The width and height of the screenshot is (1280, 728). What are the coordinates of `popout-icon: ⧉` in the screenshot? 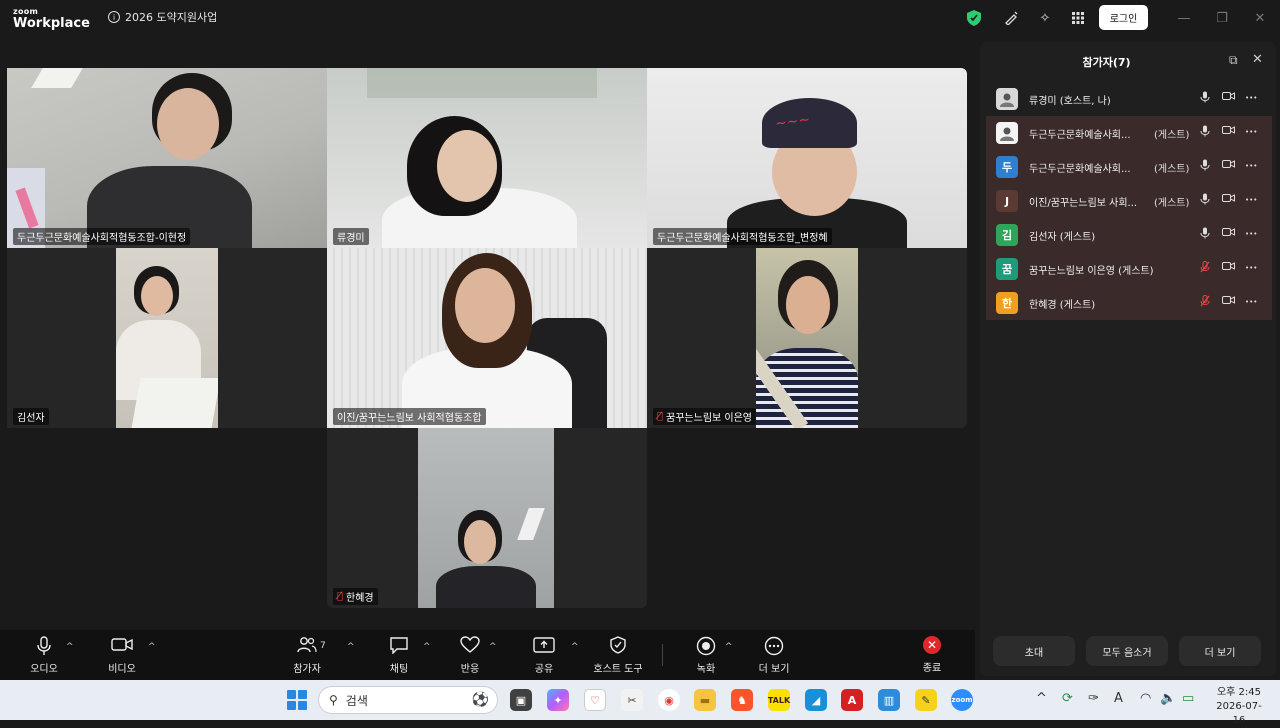 It's located at (1233, 60).